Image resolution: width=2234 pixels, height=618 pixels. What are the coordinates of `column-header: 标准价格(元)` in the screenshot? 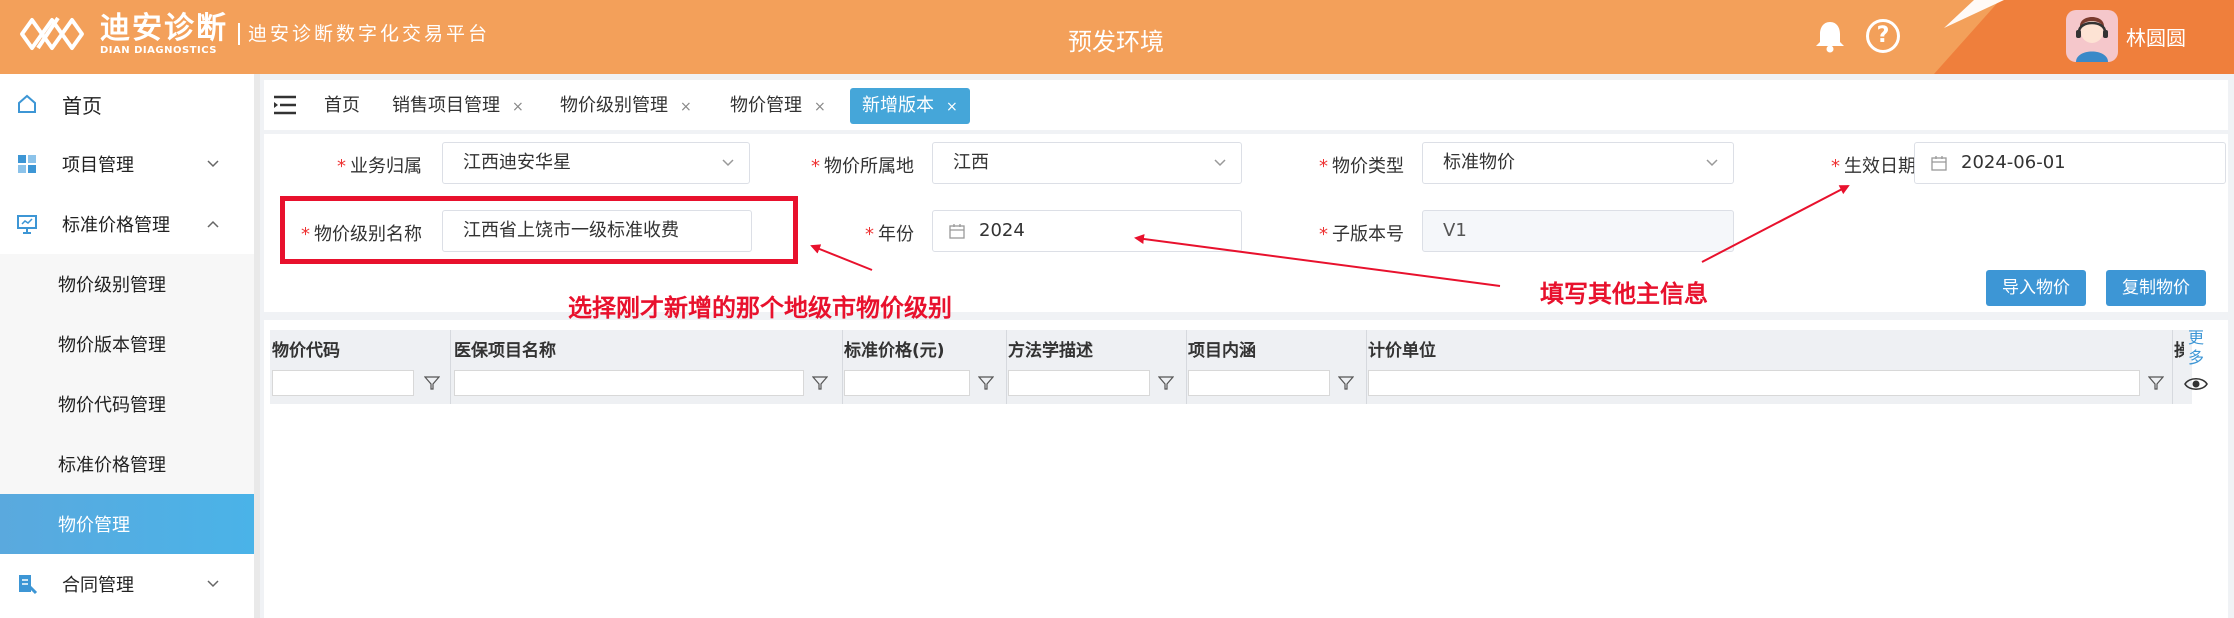 It's located at (894, 348).